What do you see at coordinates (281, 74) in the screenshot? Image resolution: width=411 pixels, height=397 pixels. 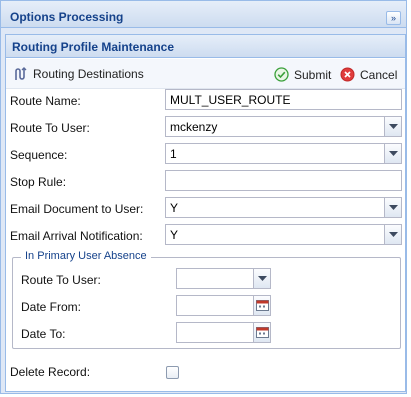 I see `check-circle-icon` at bounding box center [281, 74].